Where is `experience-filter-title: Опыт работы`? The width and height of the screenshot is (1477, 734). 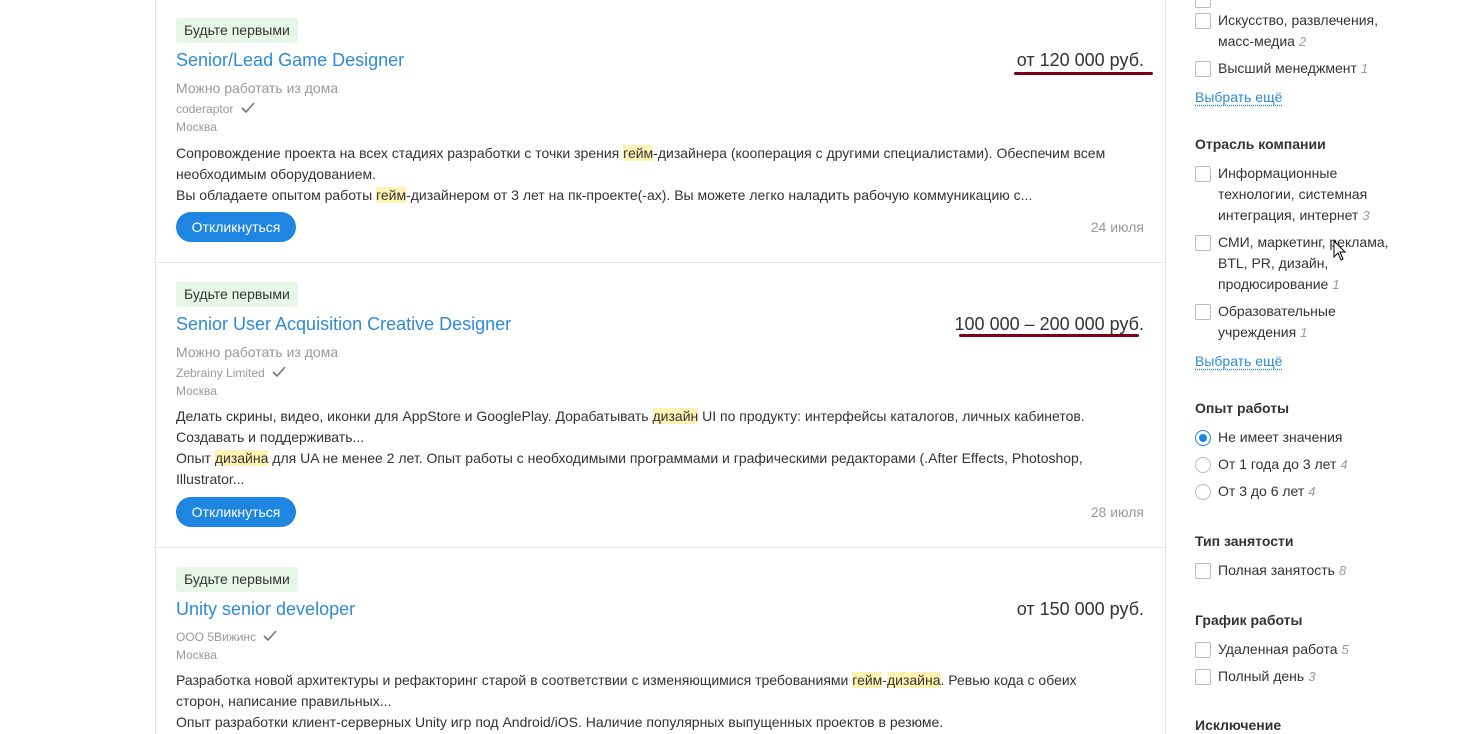
experience-filter-title: Опыт работы is located at coordinates (1242, 408).